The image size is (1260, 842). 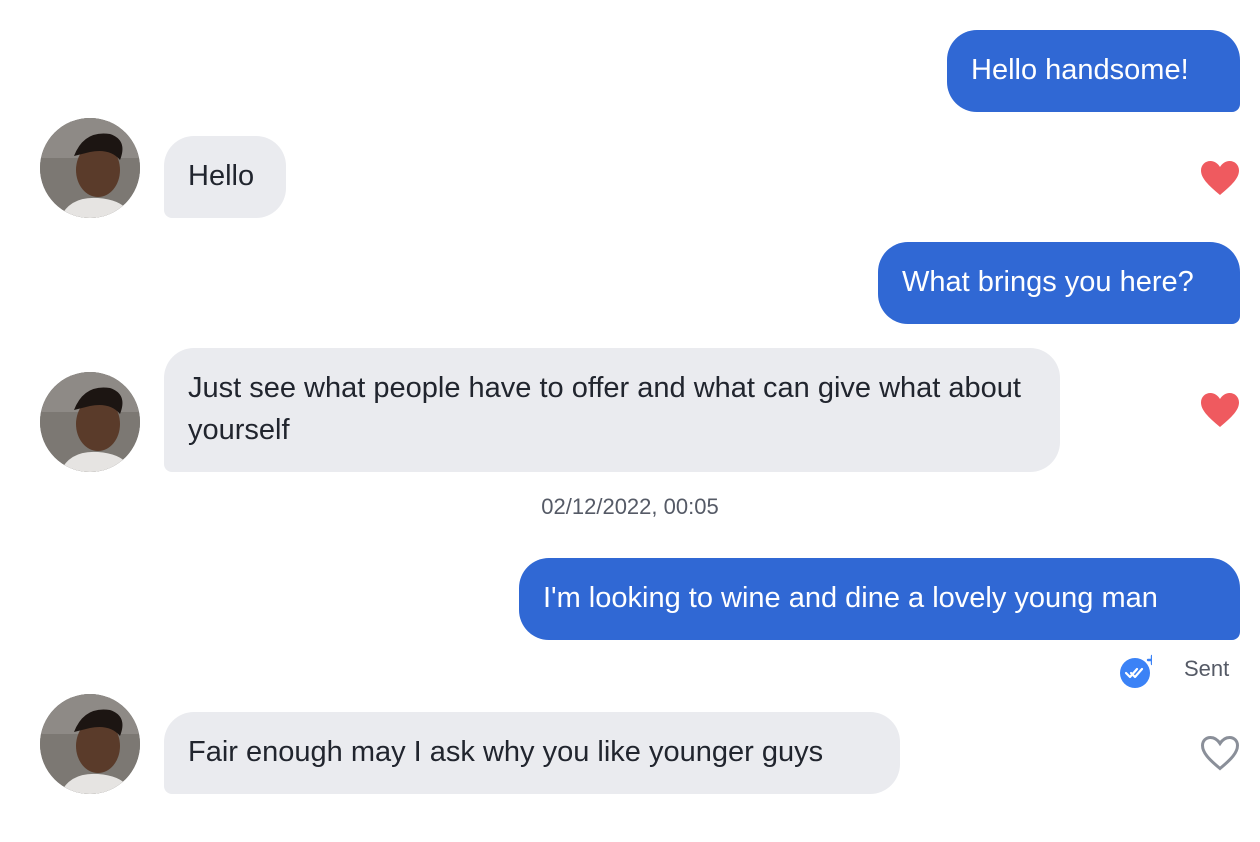 What do you see at coordinates (1059, 283) in the screenshot?
I see `outgoing-message-bubble: What brings you here?` at bounding box center [1059, 283].